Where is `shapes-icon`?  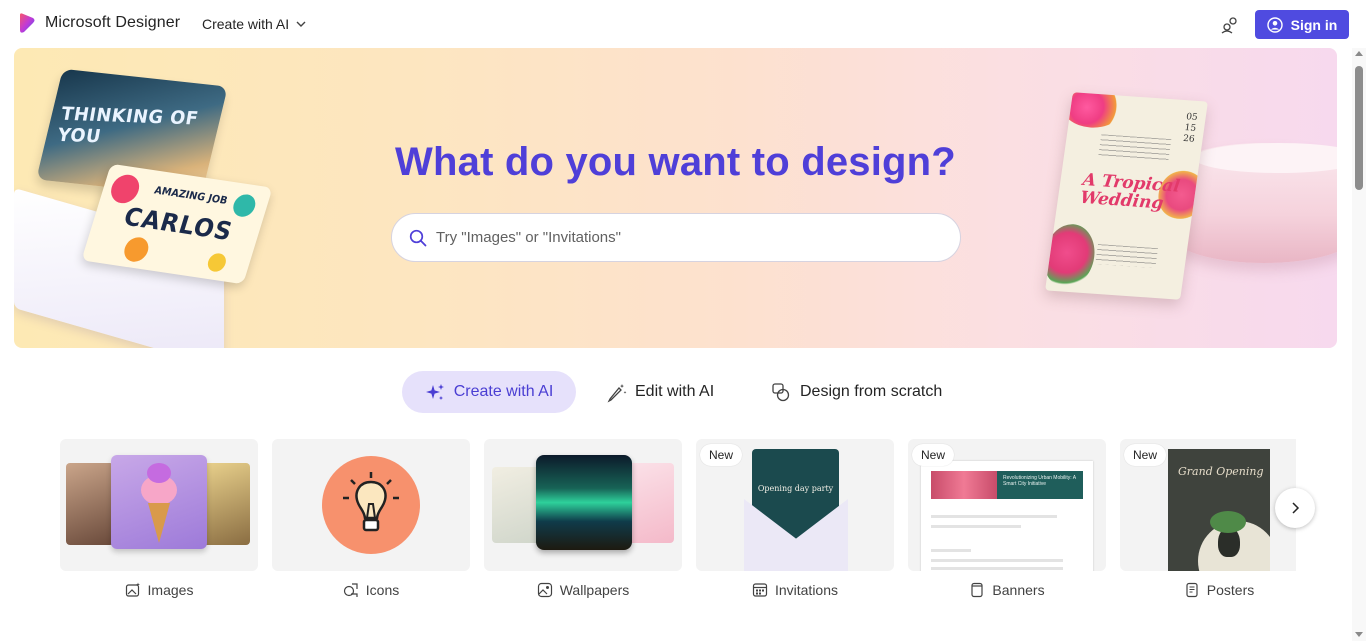 shapes-icon is located at coordinates (781, 391).